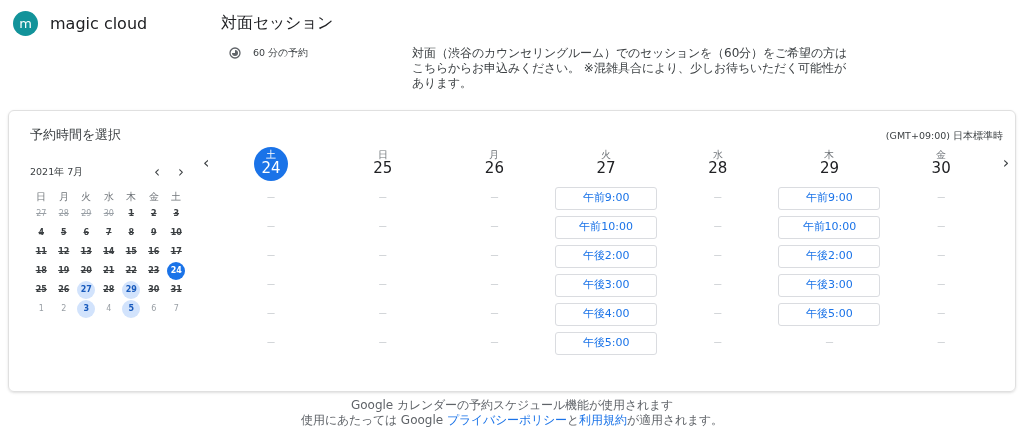 This screenshot has width=1024, height=442. What do you see at coordinates (941, 163) in the screenshot?
I see `day-header: 金 30` at bounding box center [941, 163].